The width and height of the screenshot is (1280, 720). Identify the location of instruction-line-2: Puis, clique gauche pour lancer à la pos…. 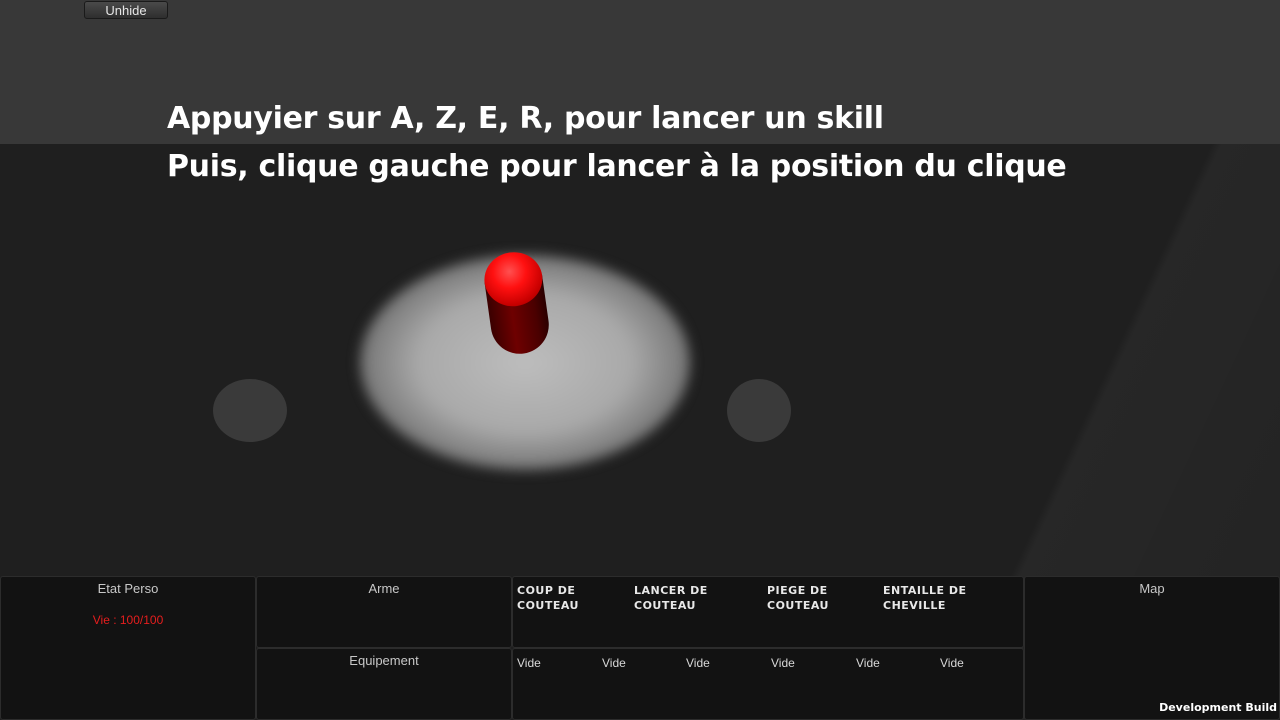
(617, 166).